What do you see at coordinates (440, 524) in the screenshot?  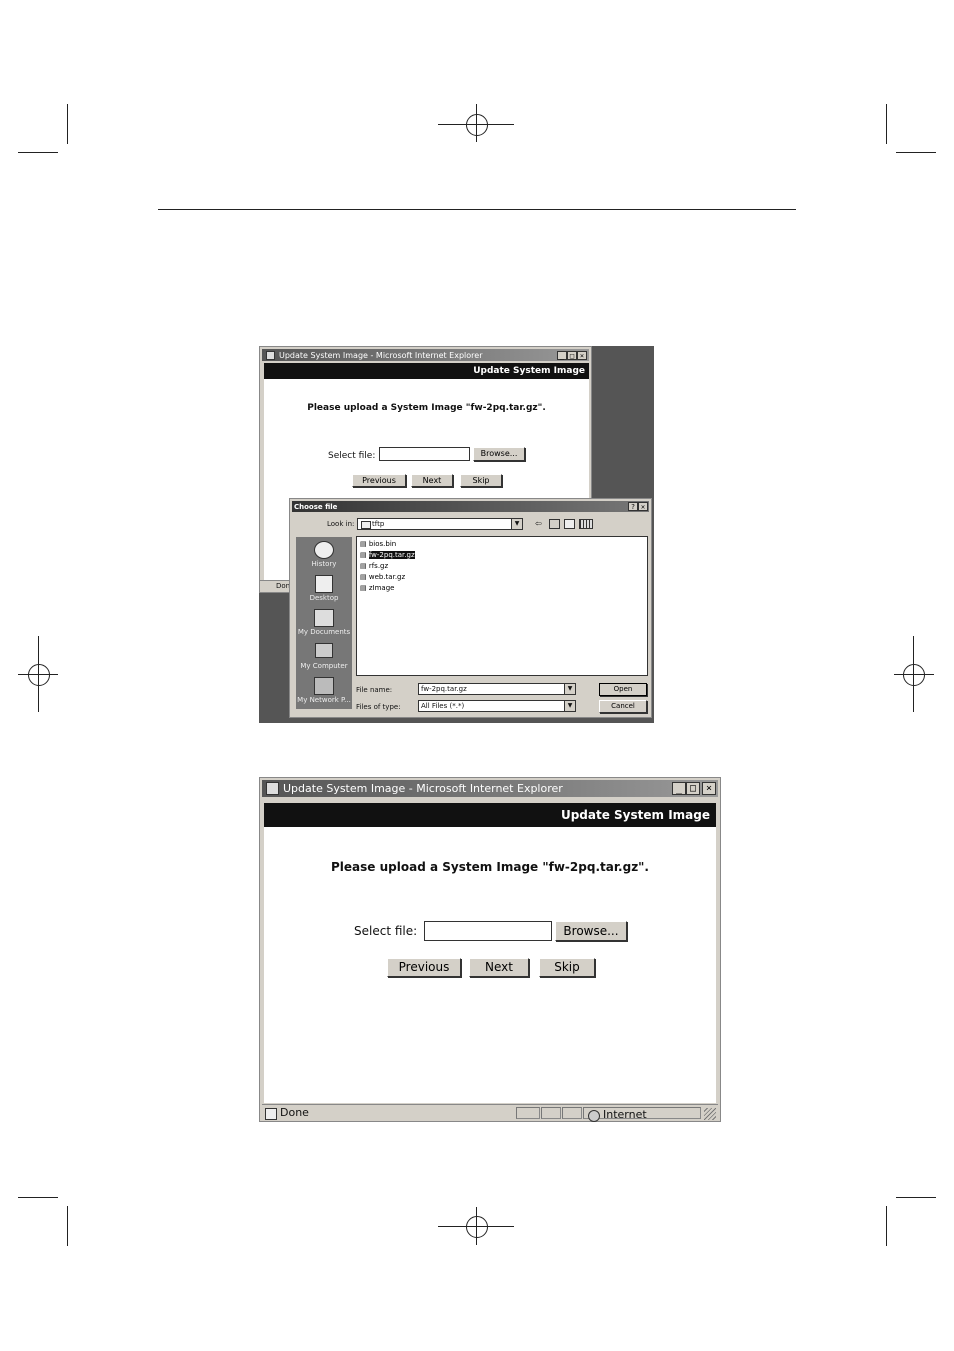 I see `look-in-select: tftp ▼` at bounding box center [440, 524].